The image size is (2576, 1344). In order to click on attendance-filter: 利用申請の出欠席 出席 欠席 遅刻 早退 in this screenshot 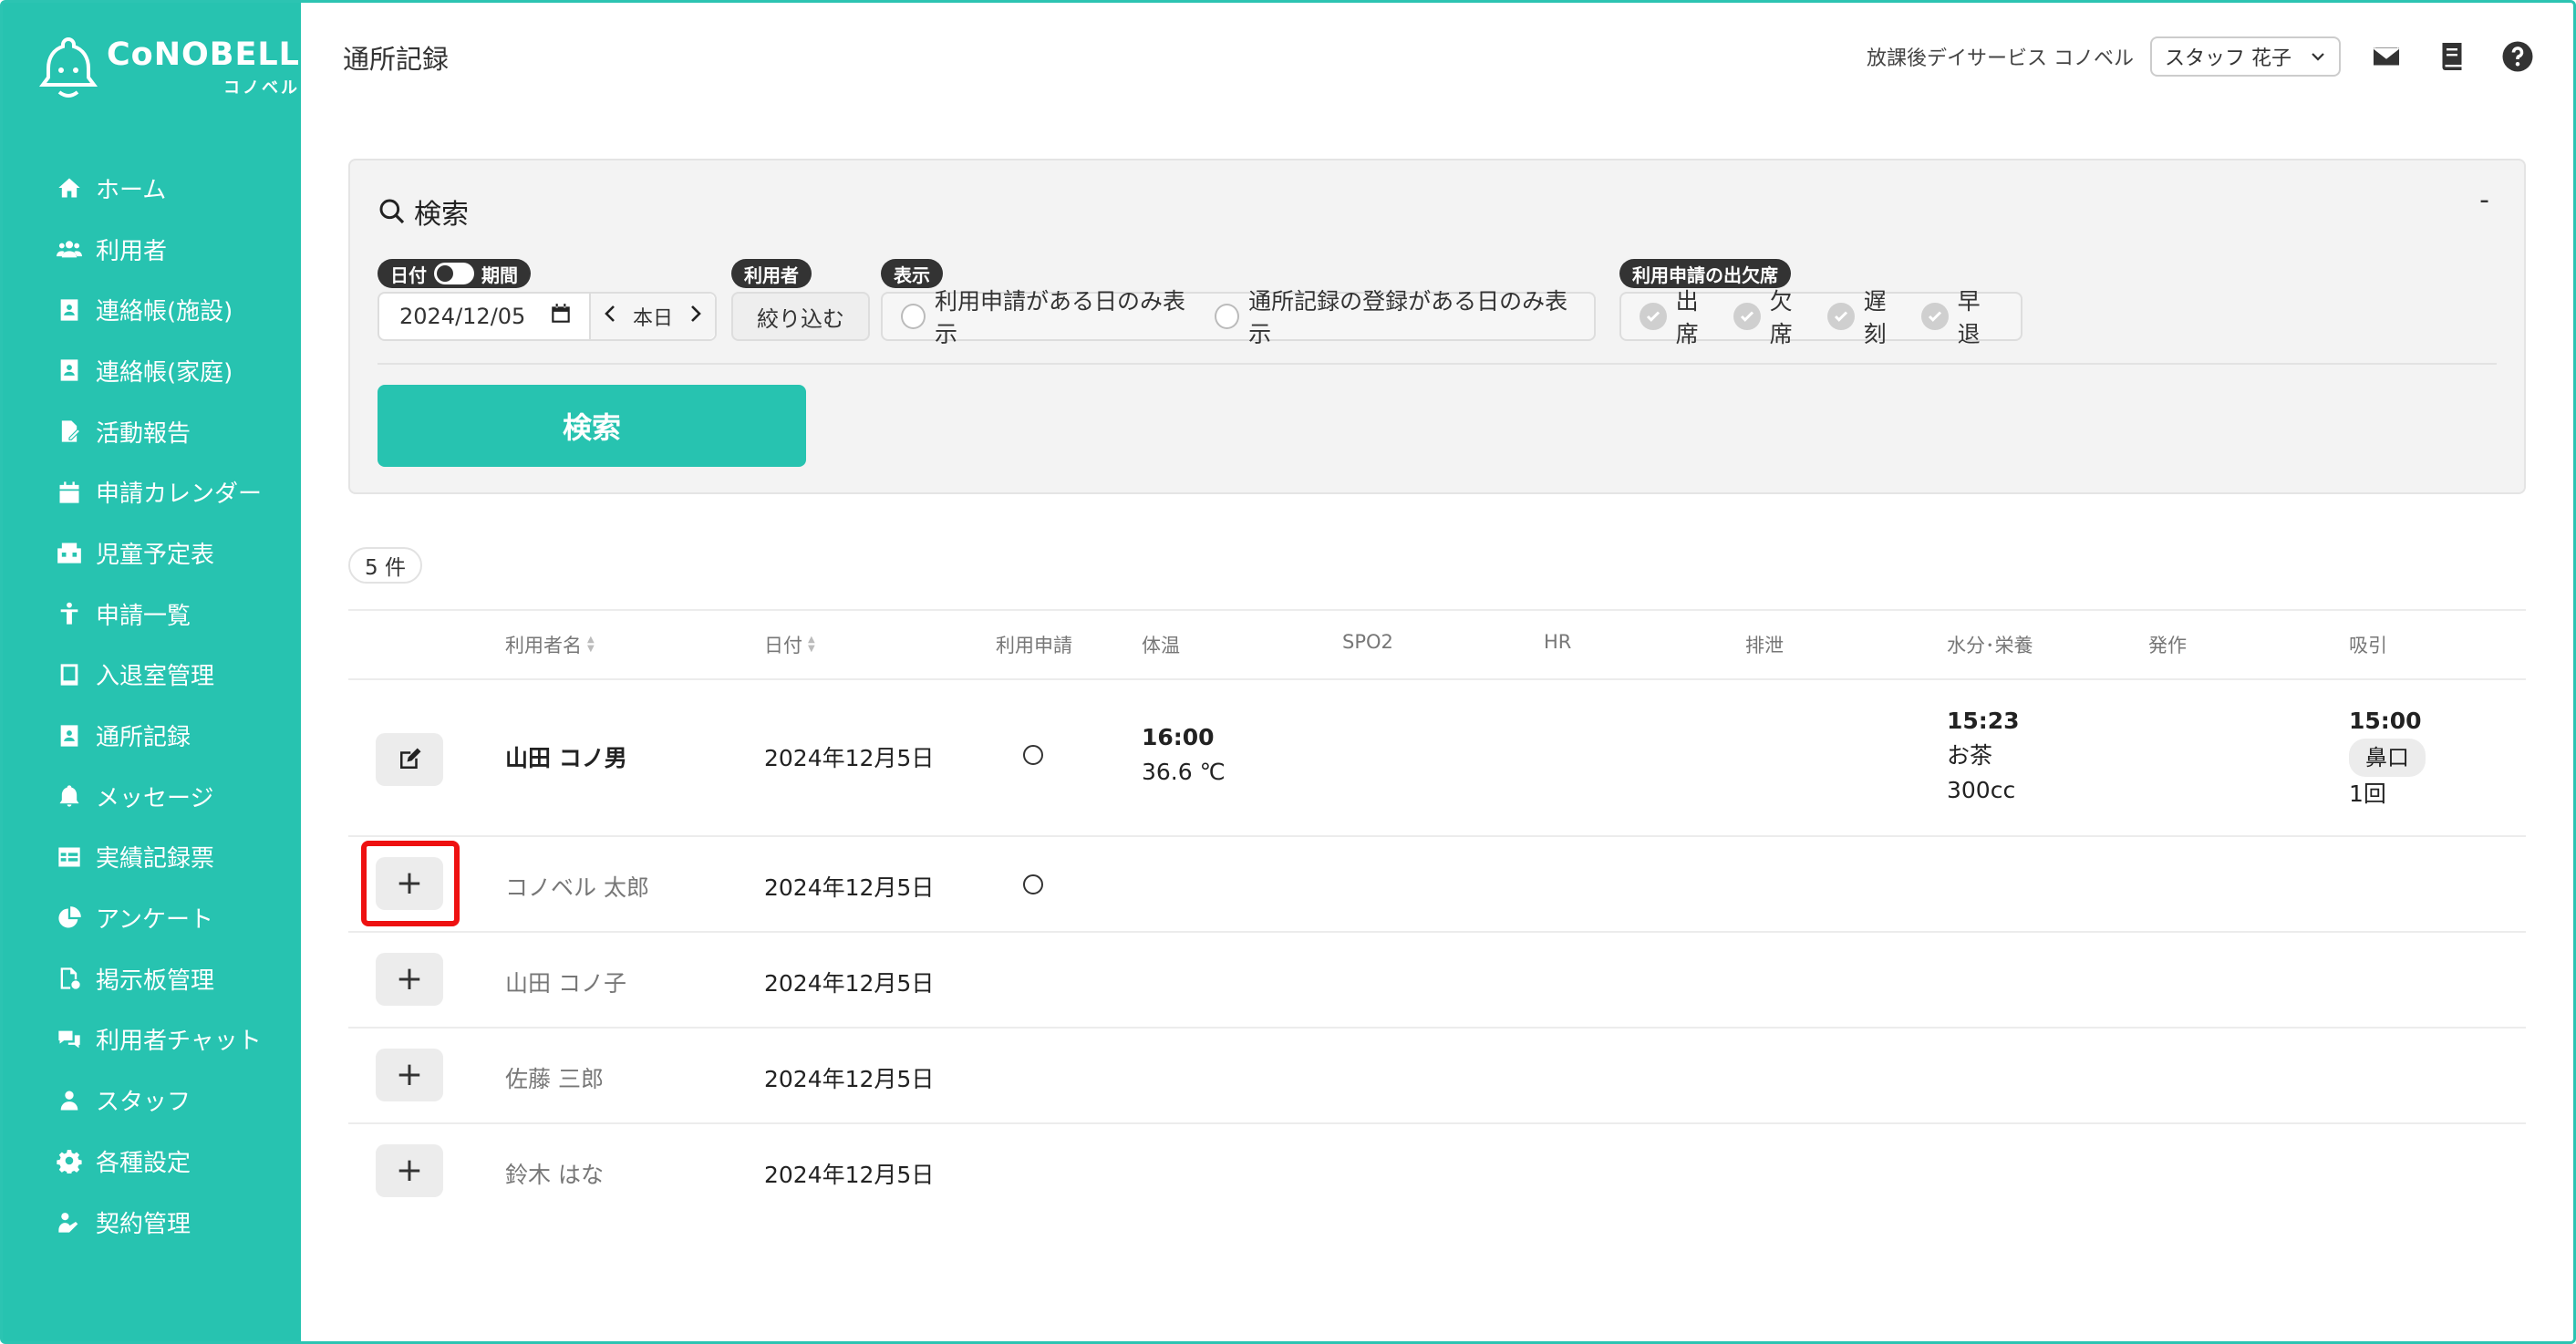, I will do `click(1821, 303)`.